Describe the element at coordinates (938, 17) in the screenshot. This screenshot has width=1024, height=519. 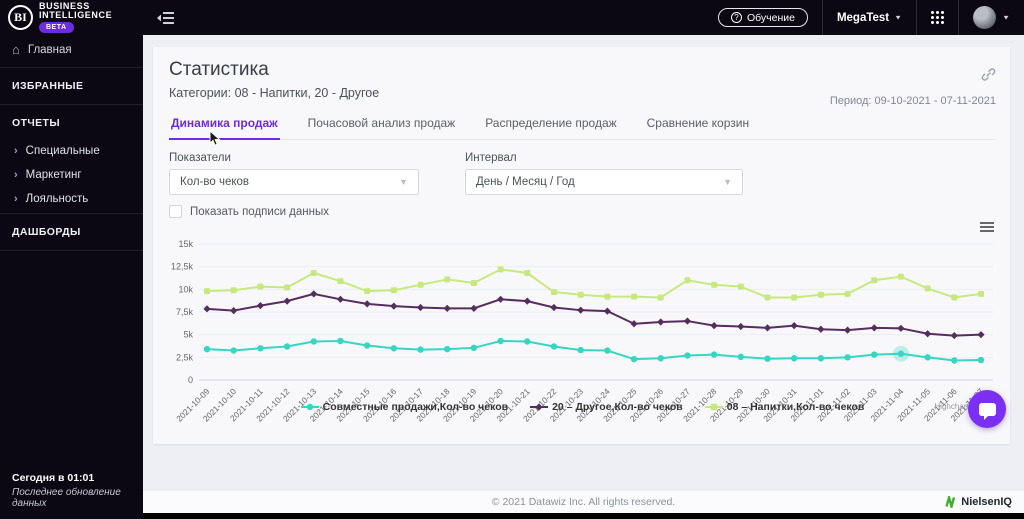
I see `apps-grid-icon` at that location.